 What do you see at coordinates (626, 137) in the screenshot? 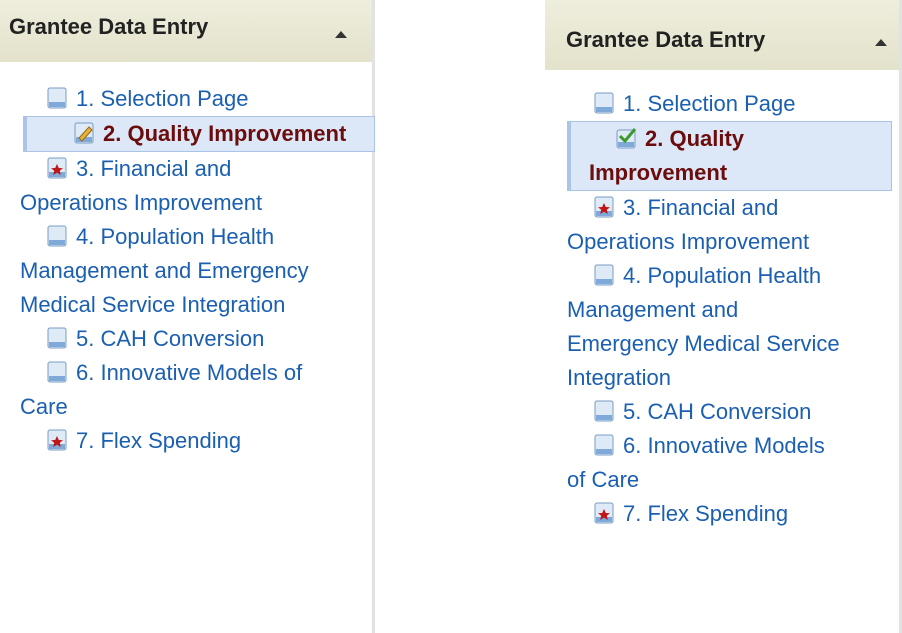
I see `checkmark-icon` at bounding box center [626, 137].